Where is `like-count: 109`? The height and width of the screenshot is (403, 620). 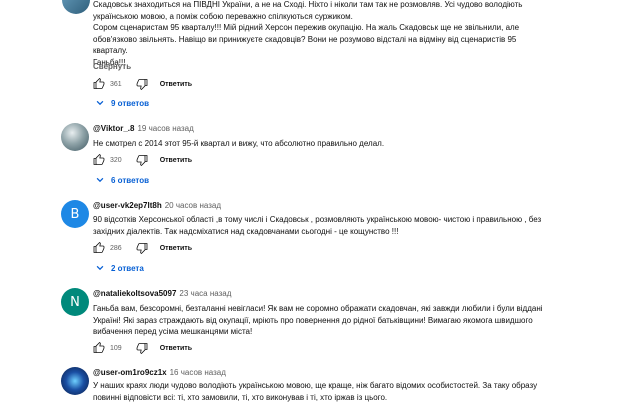
like-count: 109 is located at coordinates (116, 348).